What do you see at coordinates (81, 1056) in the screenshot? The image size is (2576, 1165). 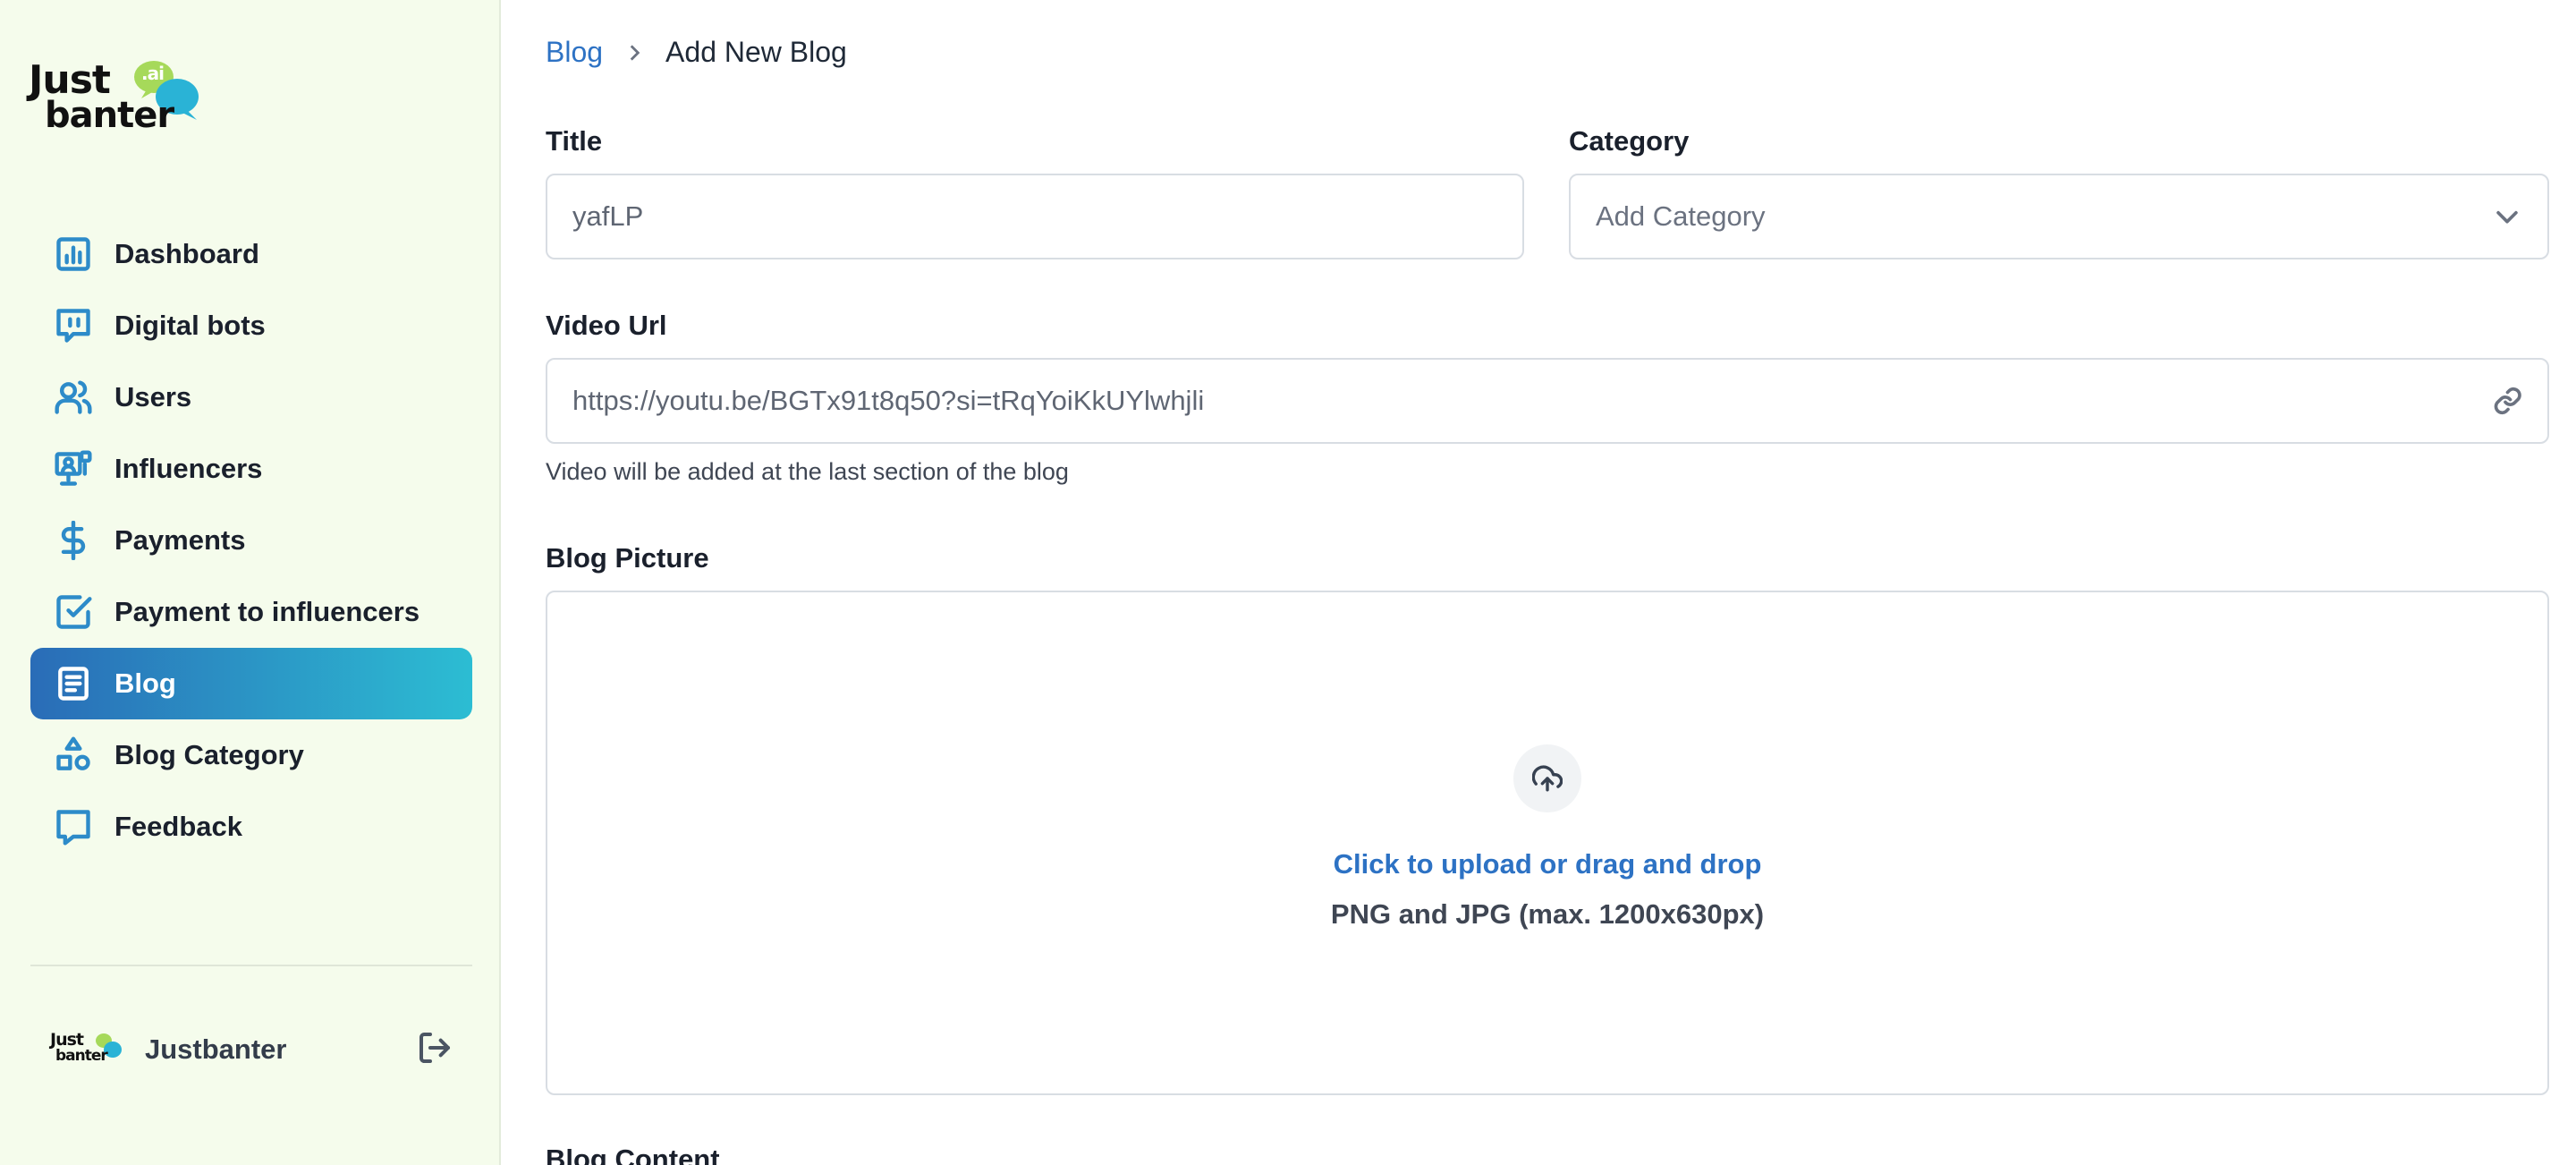 I see `mini-logo-word-banter: banter` at bounding box center [81, 1056].